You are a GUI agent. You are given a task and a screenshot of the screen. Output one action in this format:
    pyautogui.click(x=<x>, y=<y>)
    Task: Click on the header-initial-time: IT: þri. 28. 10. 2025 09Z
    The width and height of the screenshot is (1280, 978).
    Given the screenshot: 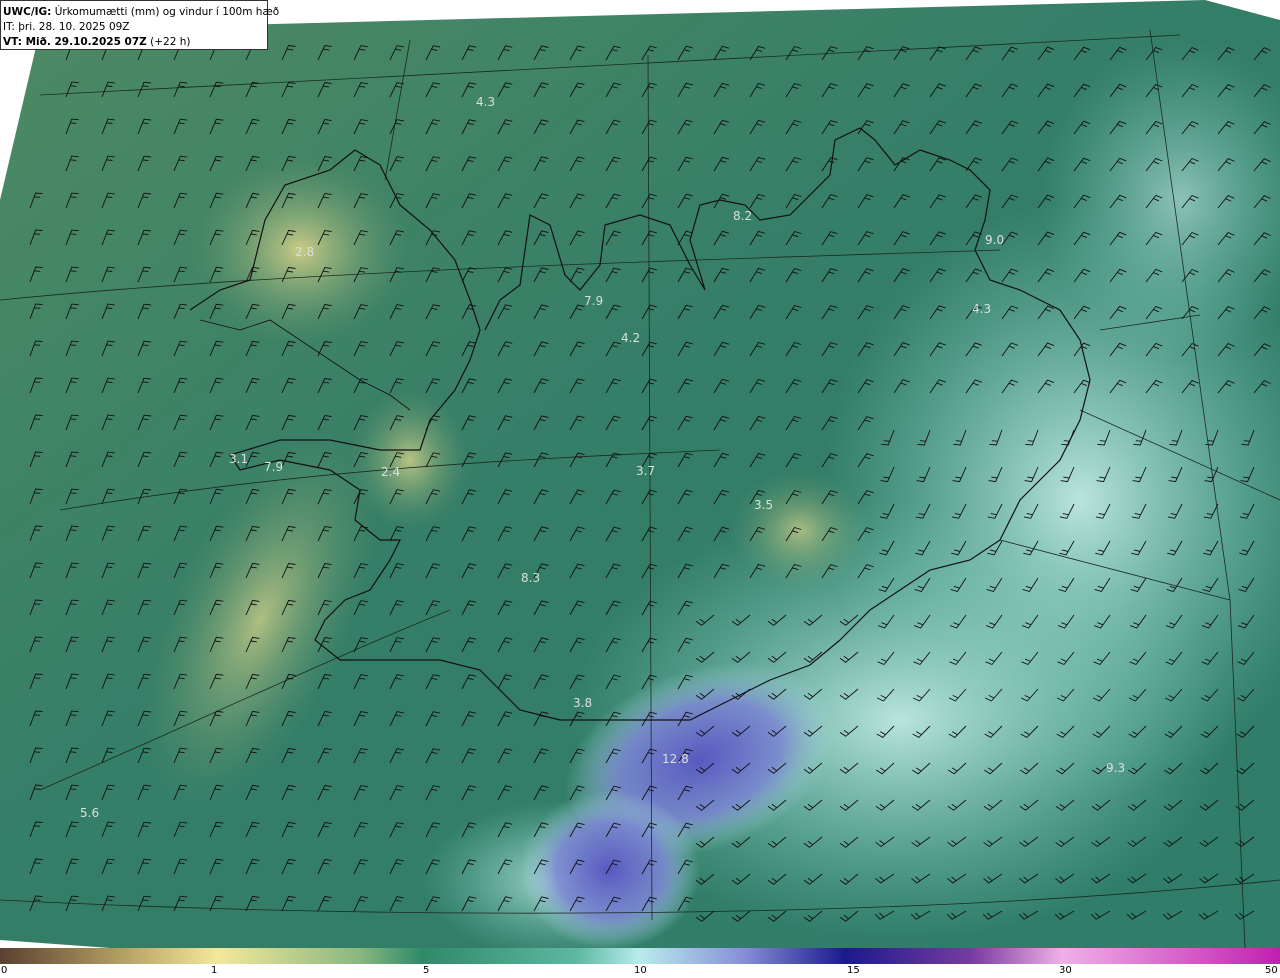 What is the action you would take?
    pyautogui.click(x=66, y=27)
    